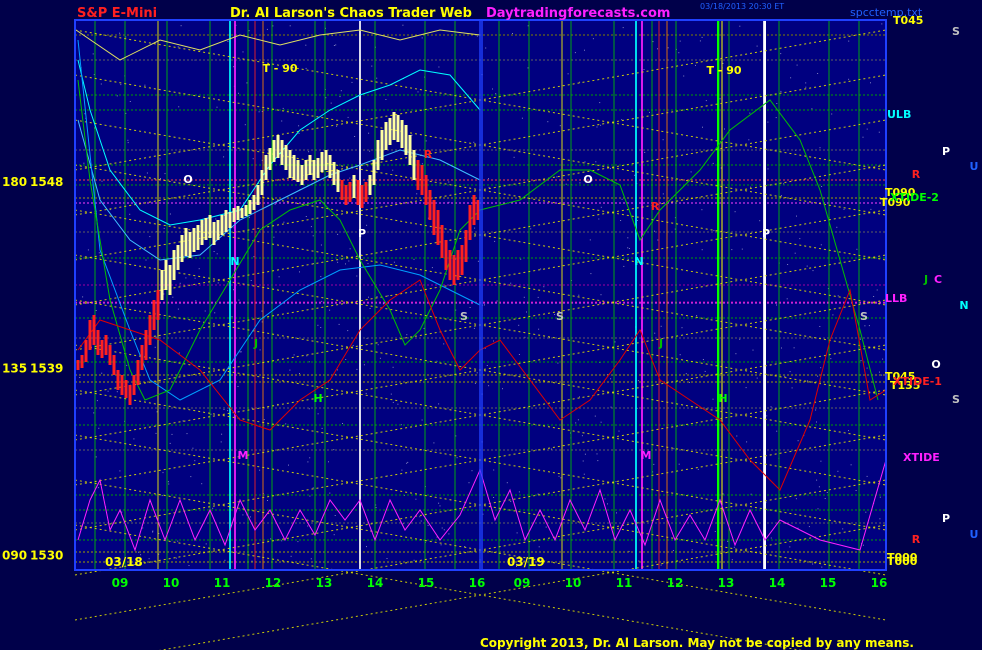 The height and width of the screenshot is (650, 982). I want to click on x-hour-label: 09, so click(120, 583).